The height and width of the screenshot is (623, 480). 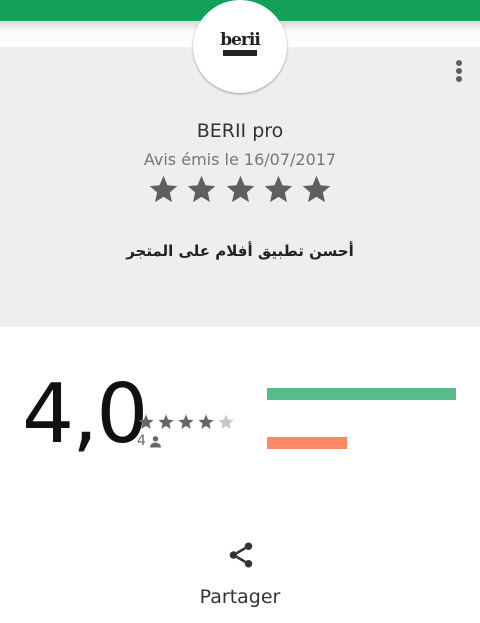 I want to click on avatar-logo: berii, so click(x=240, y=40).